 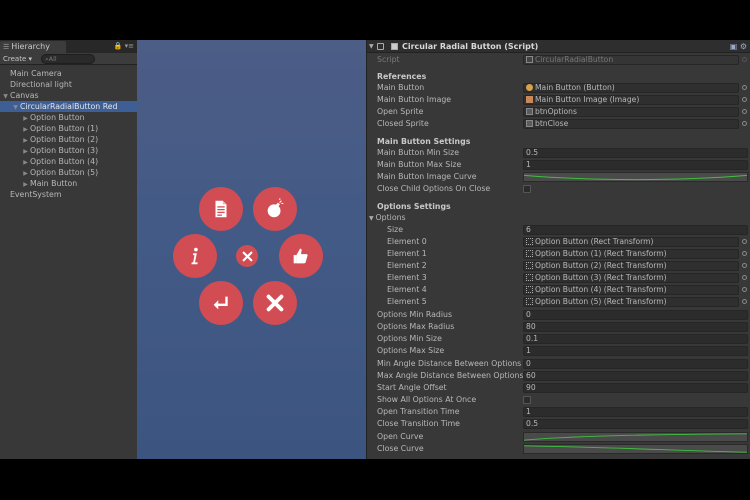 I want to click on element-field: Option Button (5) (Rect Transform), so click(x=631, y=302).